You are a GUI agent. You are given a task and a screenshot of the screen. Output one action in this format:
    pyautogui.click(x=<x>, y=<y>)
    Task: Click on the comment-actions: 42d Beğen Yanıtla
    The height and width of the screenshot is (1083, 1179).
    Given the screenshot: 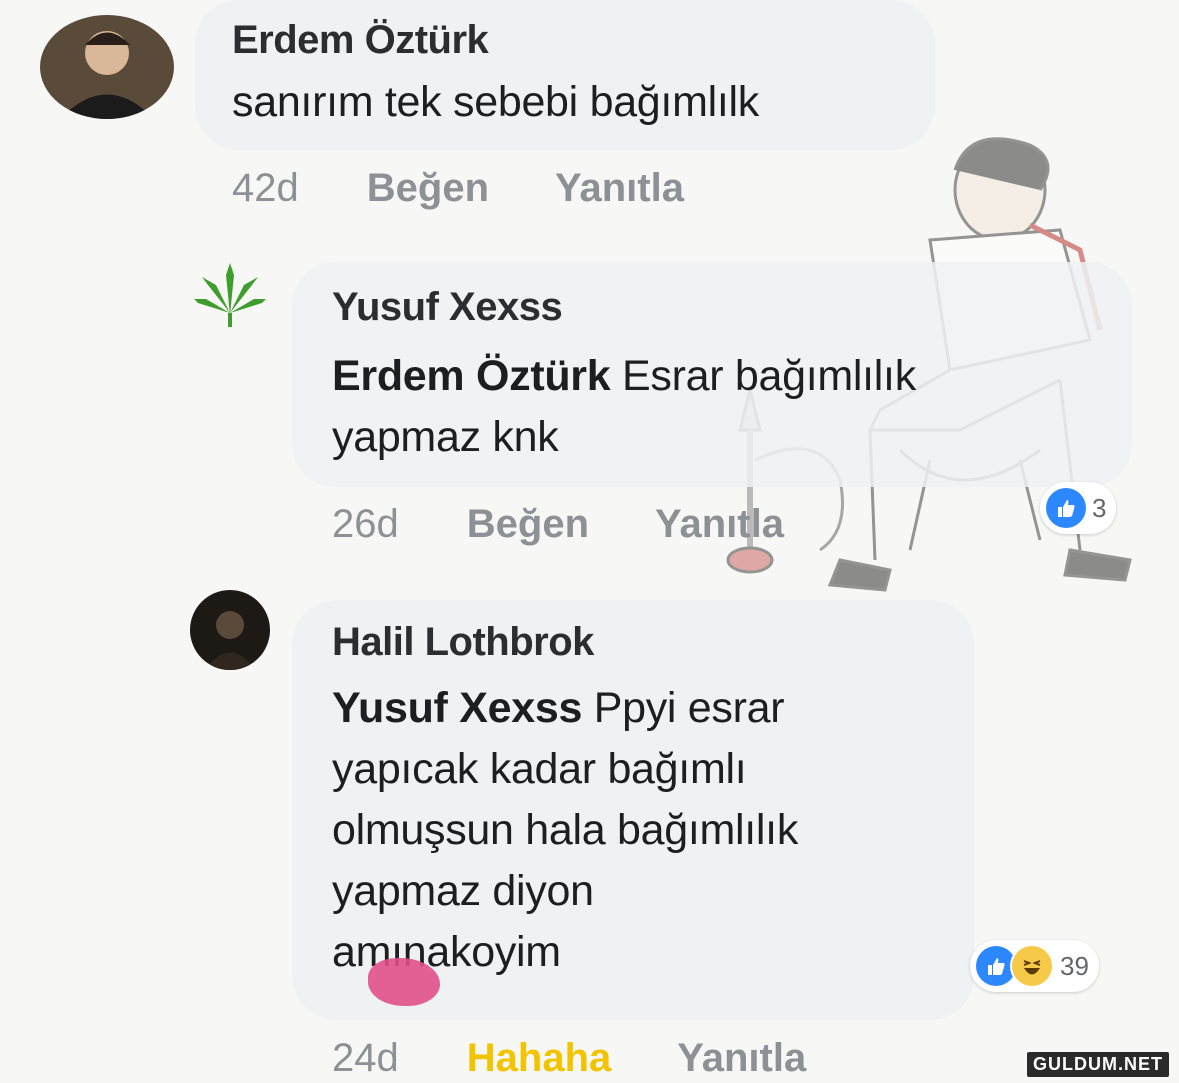 What is the action you would take?
    pyautogui.click(x=458, y=188)
    